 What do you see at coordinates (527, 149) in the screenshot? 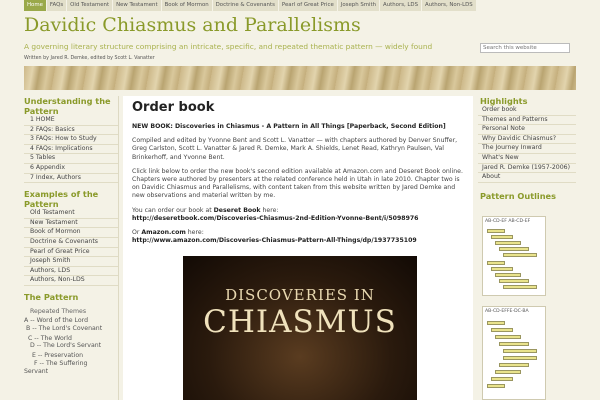
I see `highlight-journey-inward: The Journey Inward` at bounding box center [527, 149].